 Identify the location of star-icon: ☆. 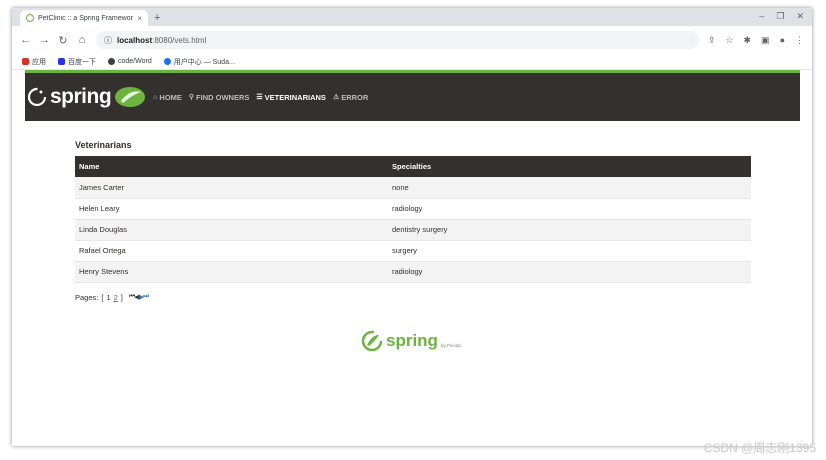
(729, 40).